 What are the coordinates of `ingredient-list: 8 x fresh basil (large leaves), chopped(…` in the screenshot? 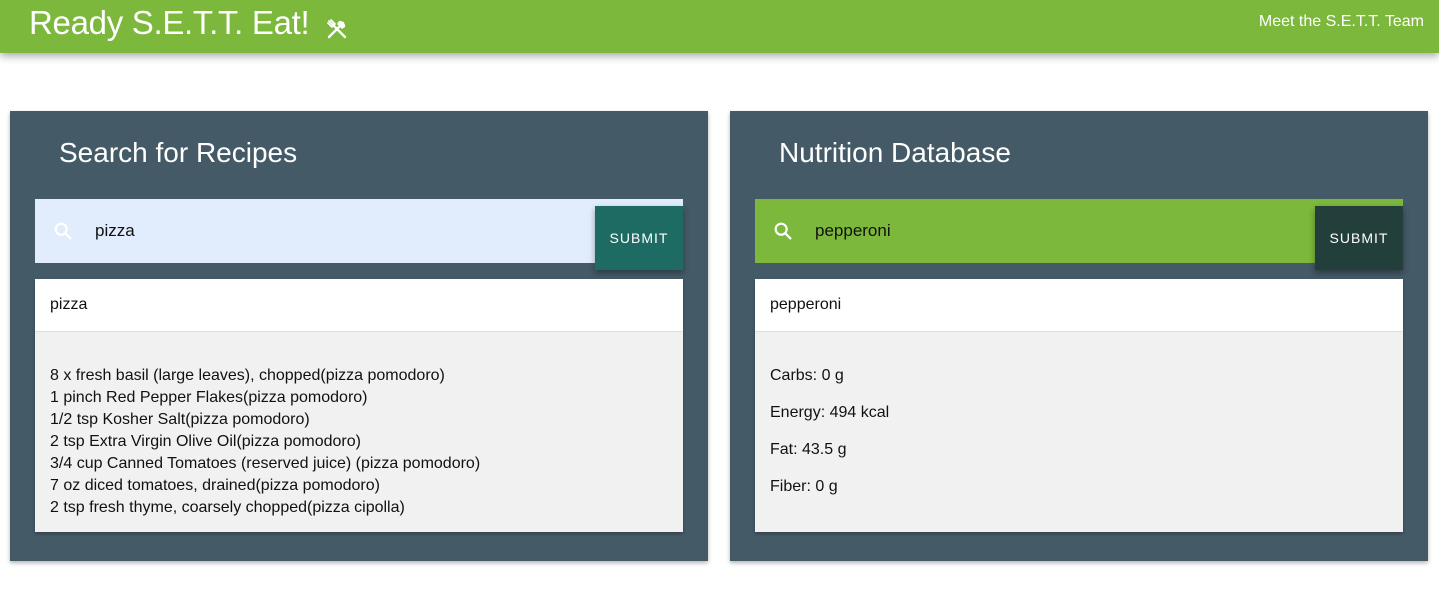 It's located at (359, 425).